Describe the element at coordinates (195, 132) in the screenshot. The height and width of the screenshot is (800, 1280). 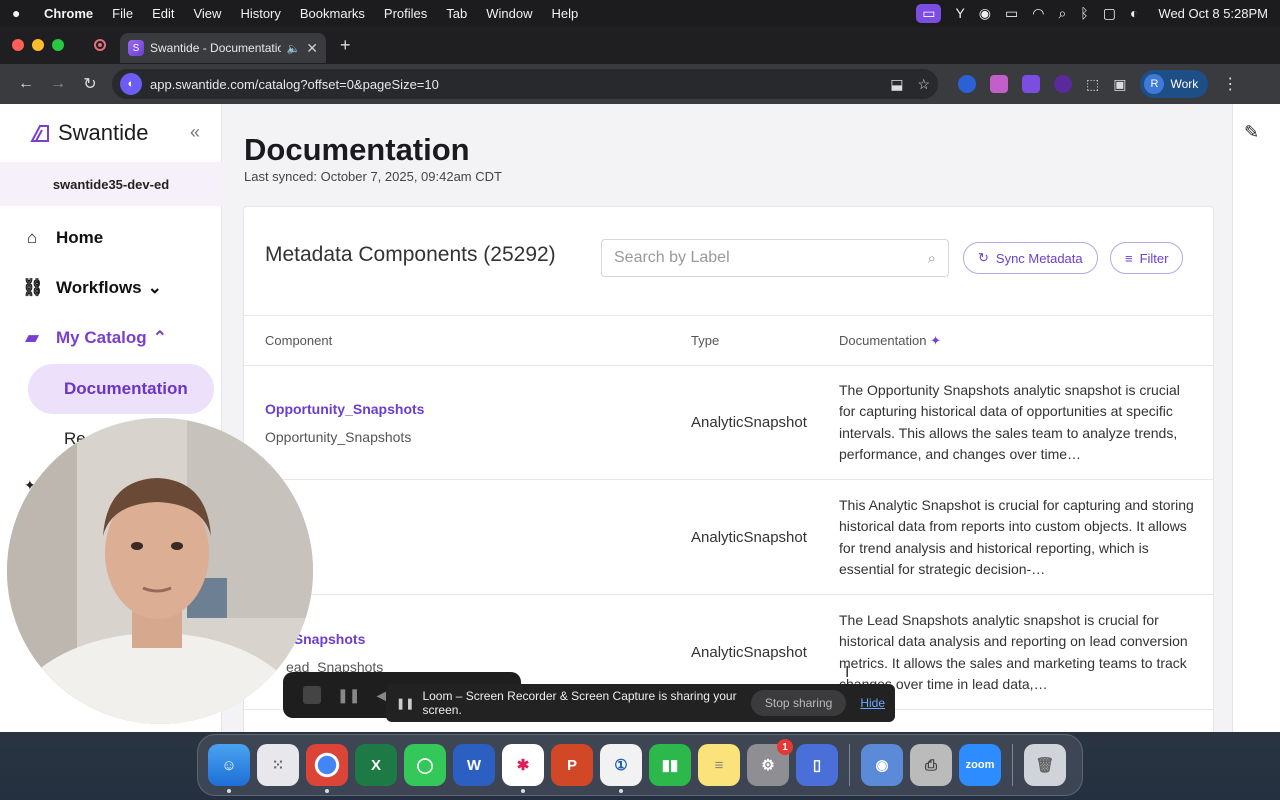
I see `collapse-sidebar-icon: «` at that location.